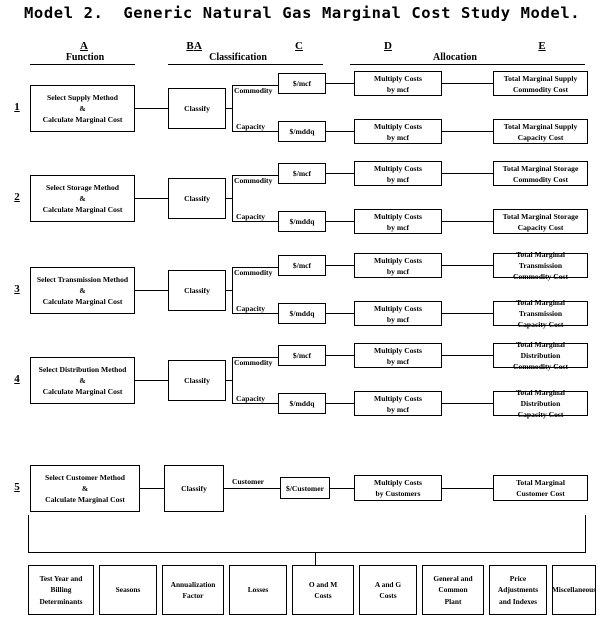  Describe the element at coordinates (253, 362) in the screenshot. I see `branch-label-commodity-4: Commodity` at that location.